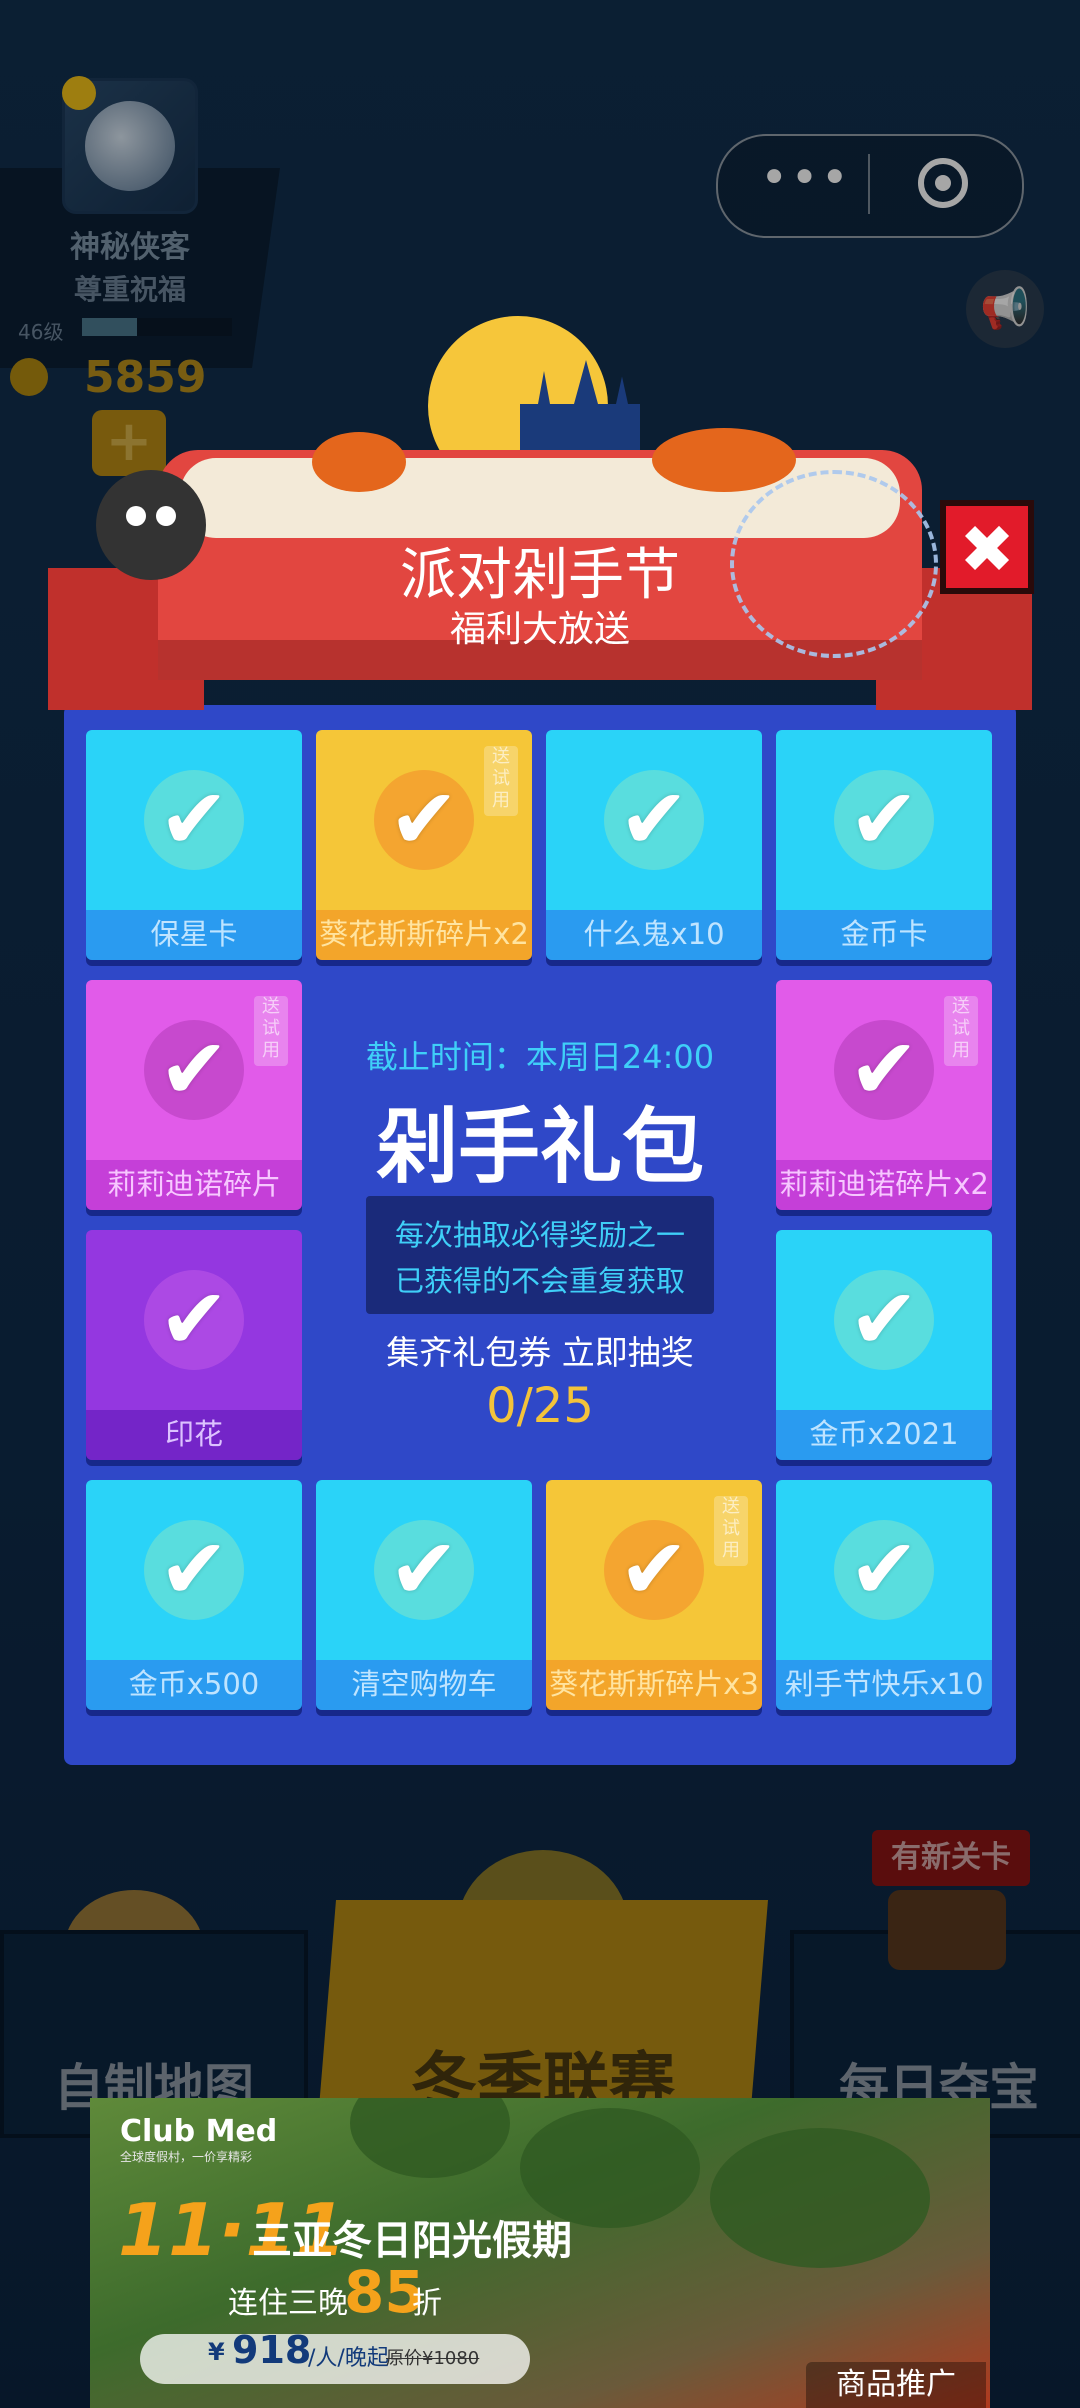  What do you see at coordinates (539, 1235) in the screenshot?
I see `rule-note-line1: 每次抽取必得奖励之一` at bounding box center [539, 1235].